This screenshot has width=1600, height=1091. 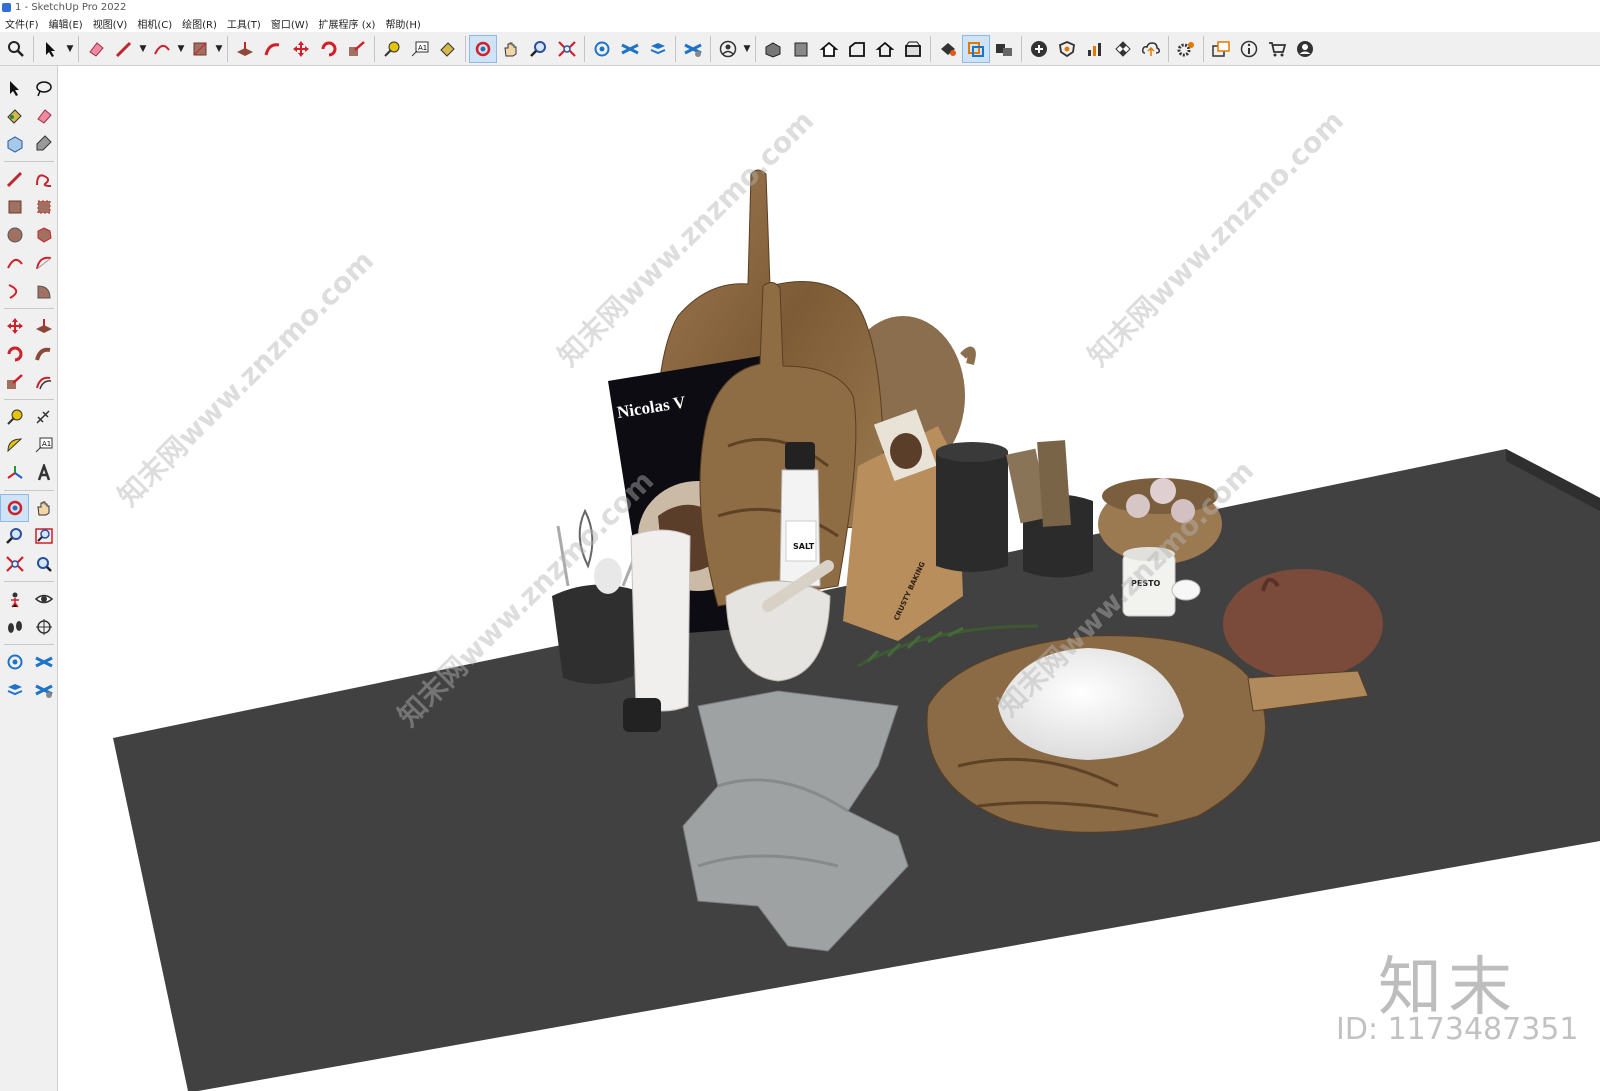 What do you see at coordinates (43, 207) in the screenshot?
I see `rotated-rectangle-icon` at bounding box center [43, 207].